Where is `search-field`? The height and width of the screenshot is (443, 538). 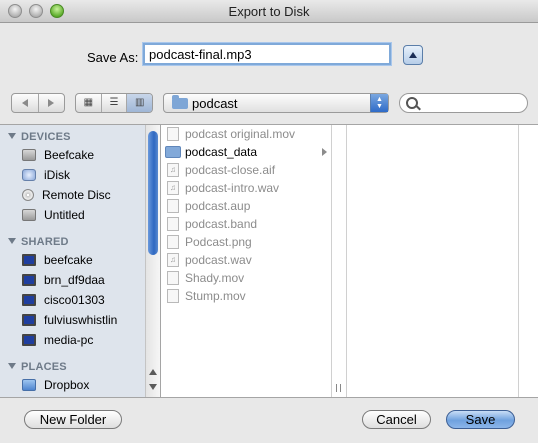 search-field is located at coordinates (463, 103).